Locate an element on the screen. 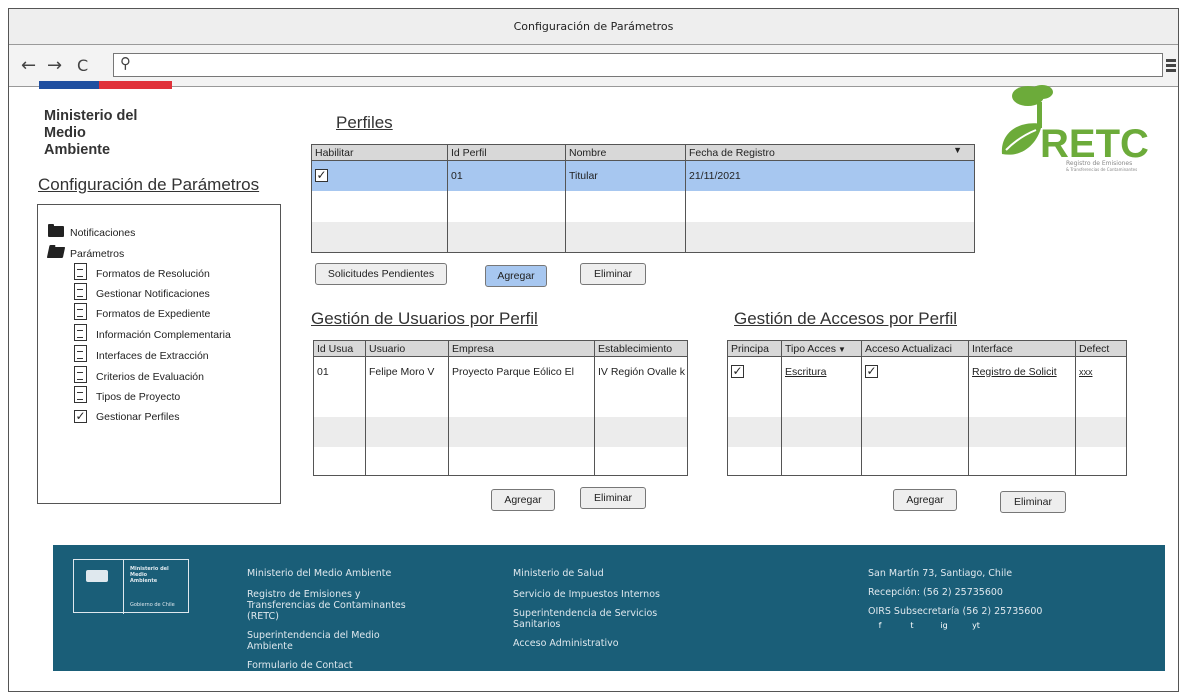 This screenshot has width=1179, height=694. interface-link: Registro de Solicit is located at coordinates (1022, 371).